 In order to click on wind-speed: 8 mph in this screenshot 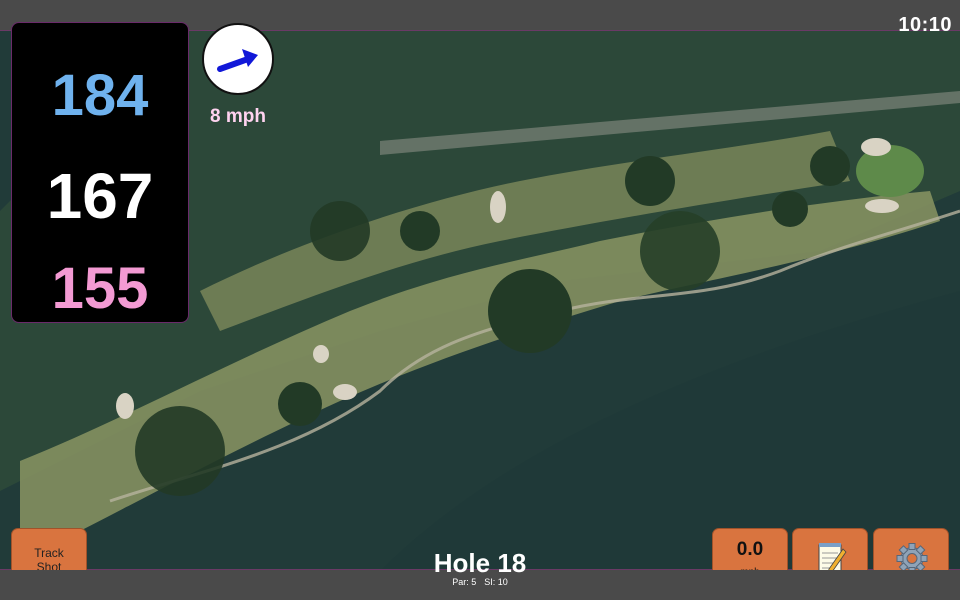, I will do `click(238, 116)`.